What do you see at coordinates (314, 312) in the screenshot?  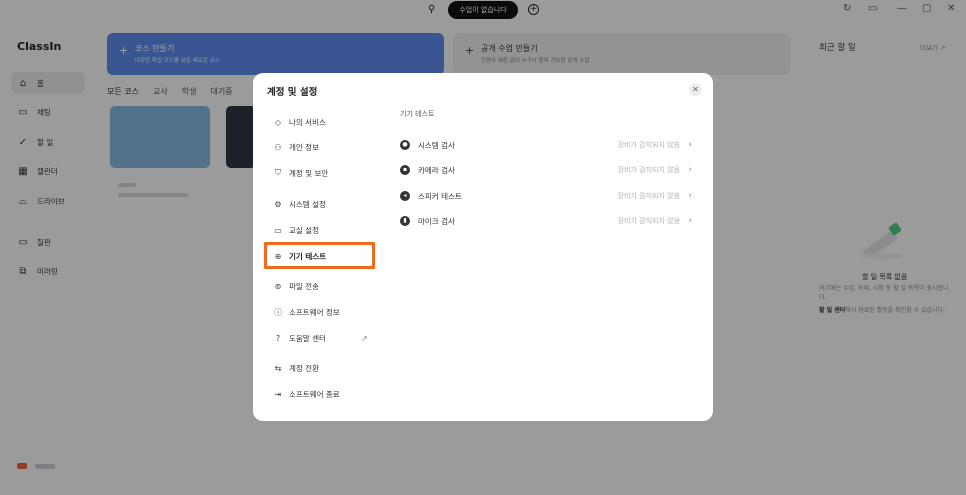 I see `menu-item-label: 소프트웨어 정보` at bounding box center [314, 312].